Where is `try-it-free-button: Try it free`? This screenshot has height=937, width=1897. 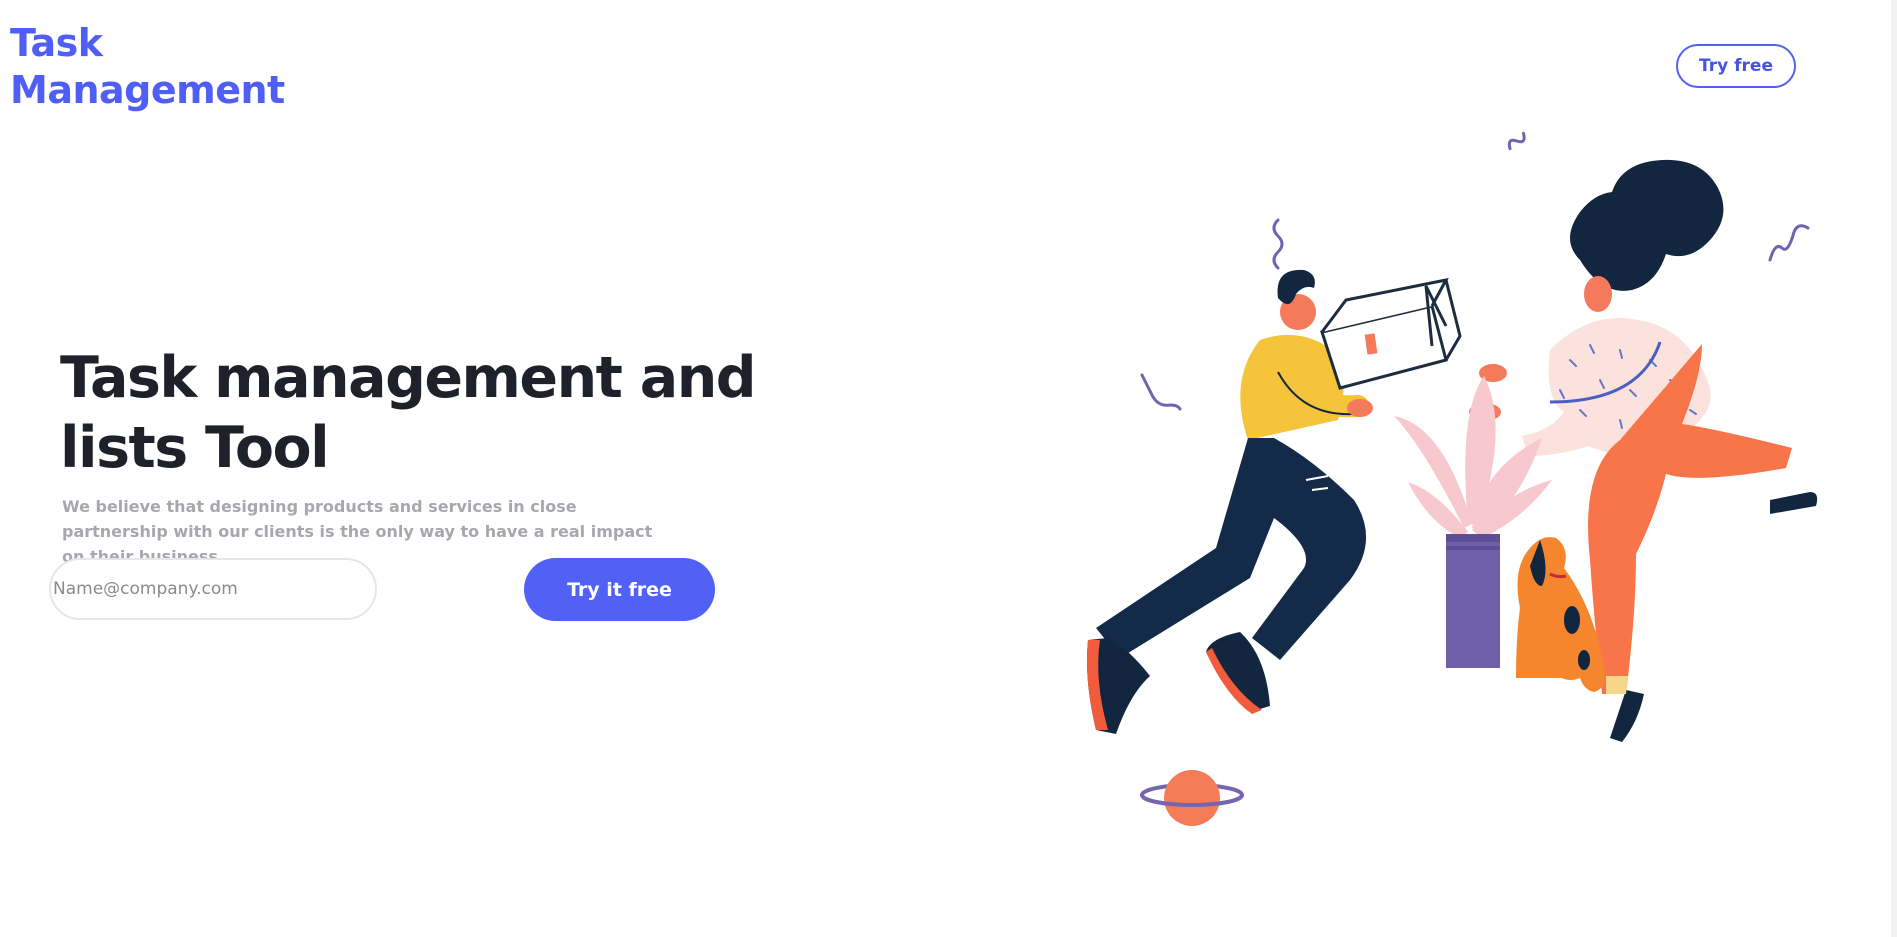
try-it-free-button: Try it free is located at coordinates (619, 589).